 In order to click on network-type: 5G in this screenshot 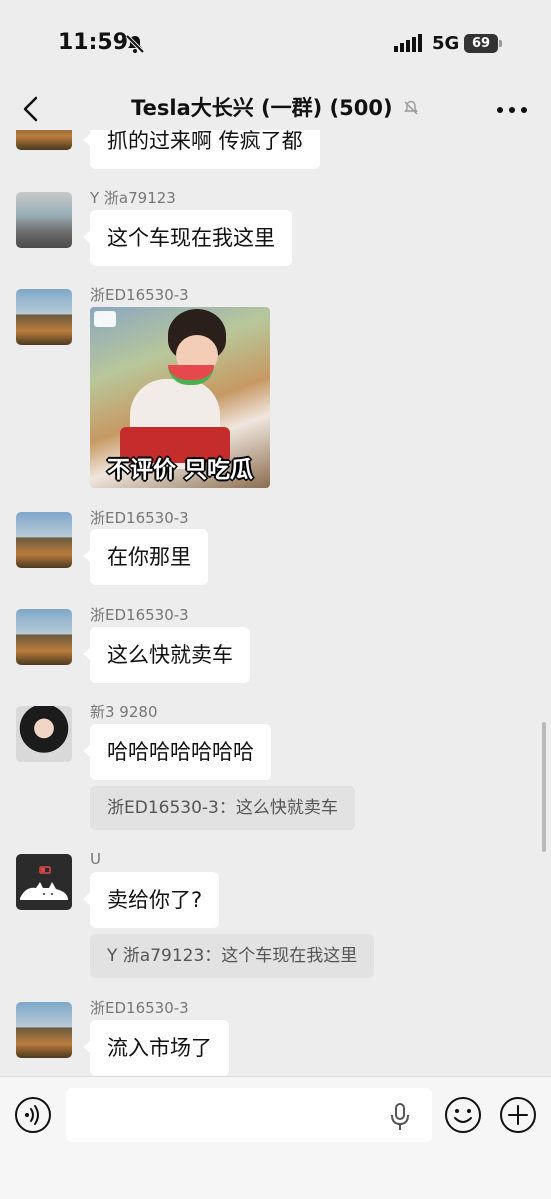, I will do `click(446, 43)`.